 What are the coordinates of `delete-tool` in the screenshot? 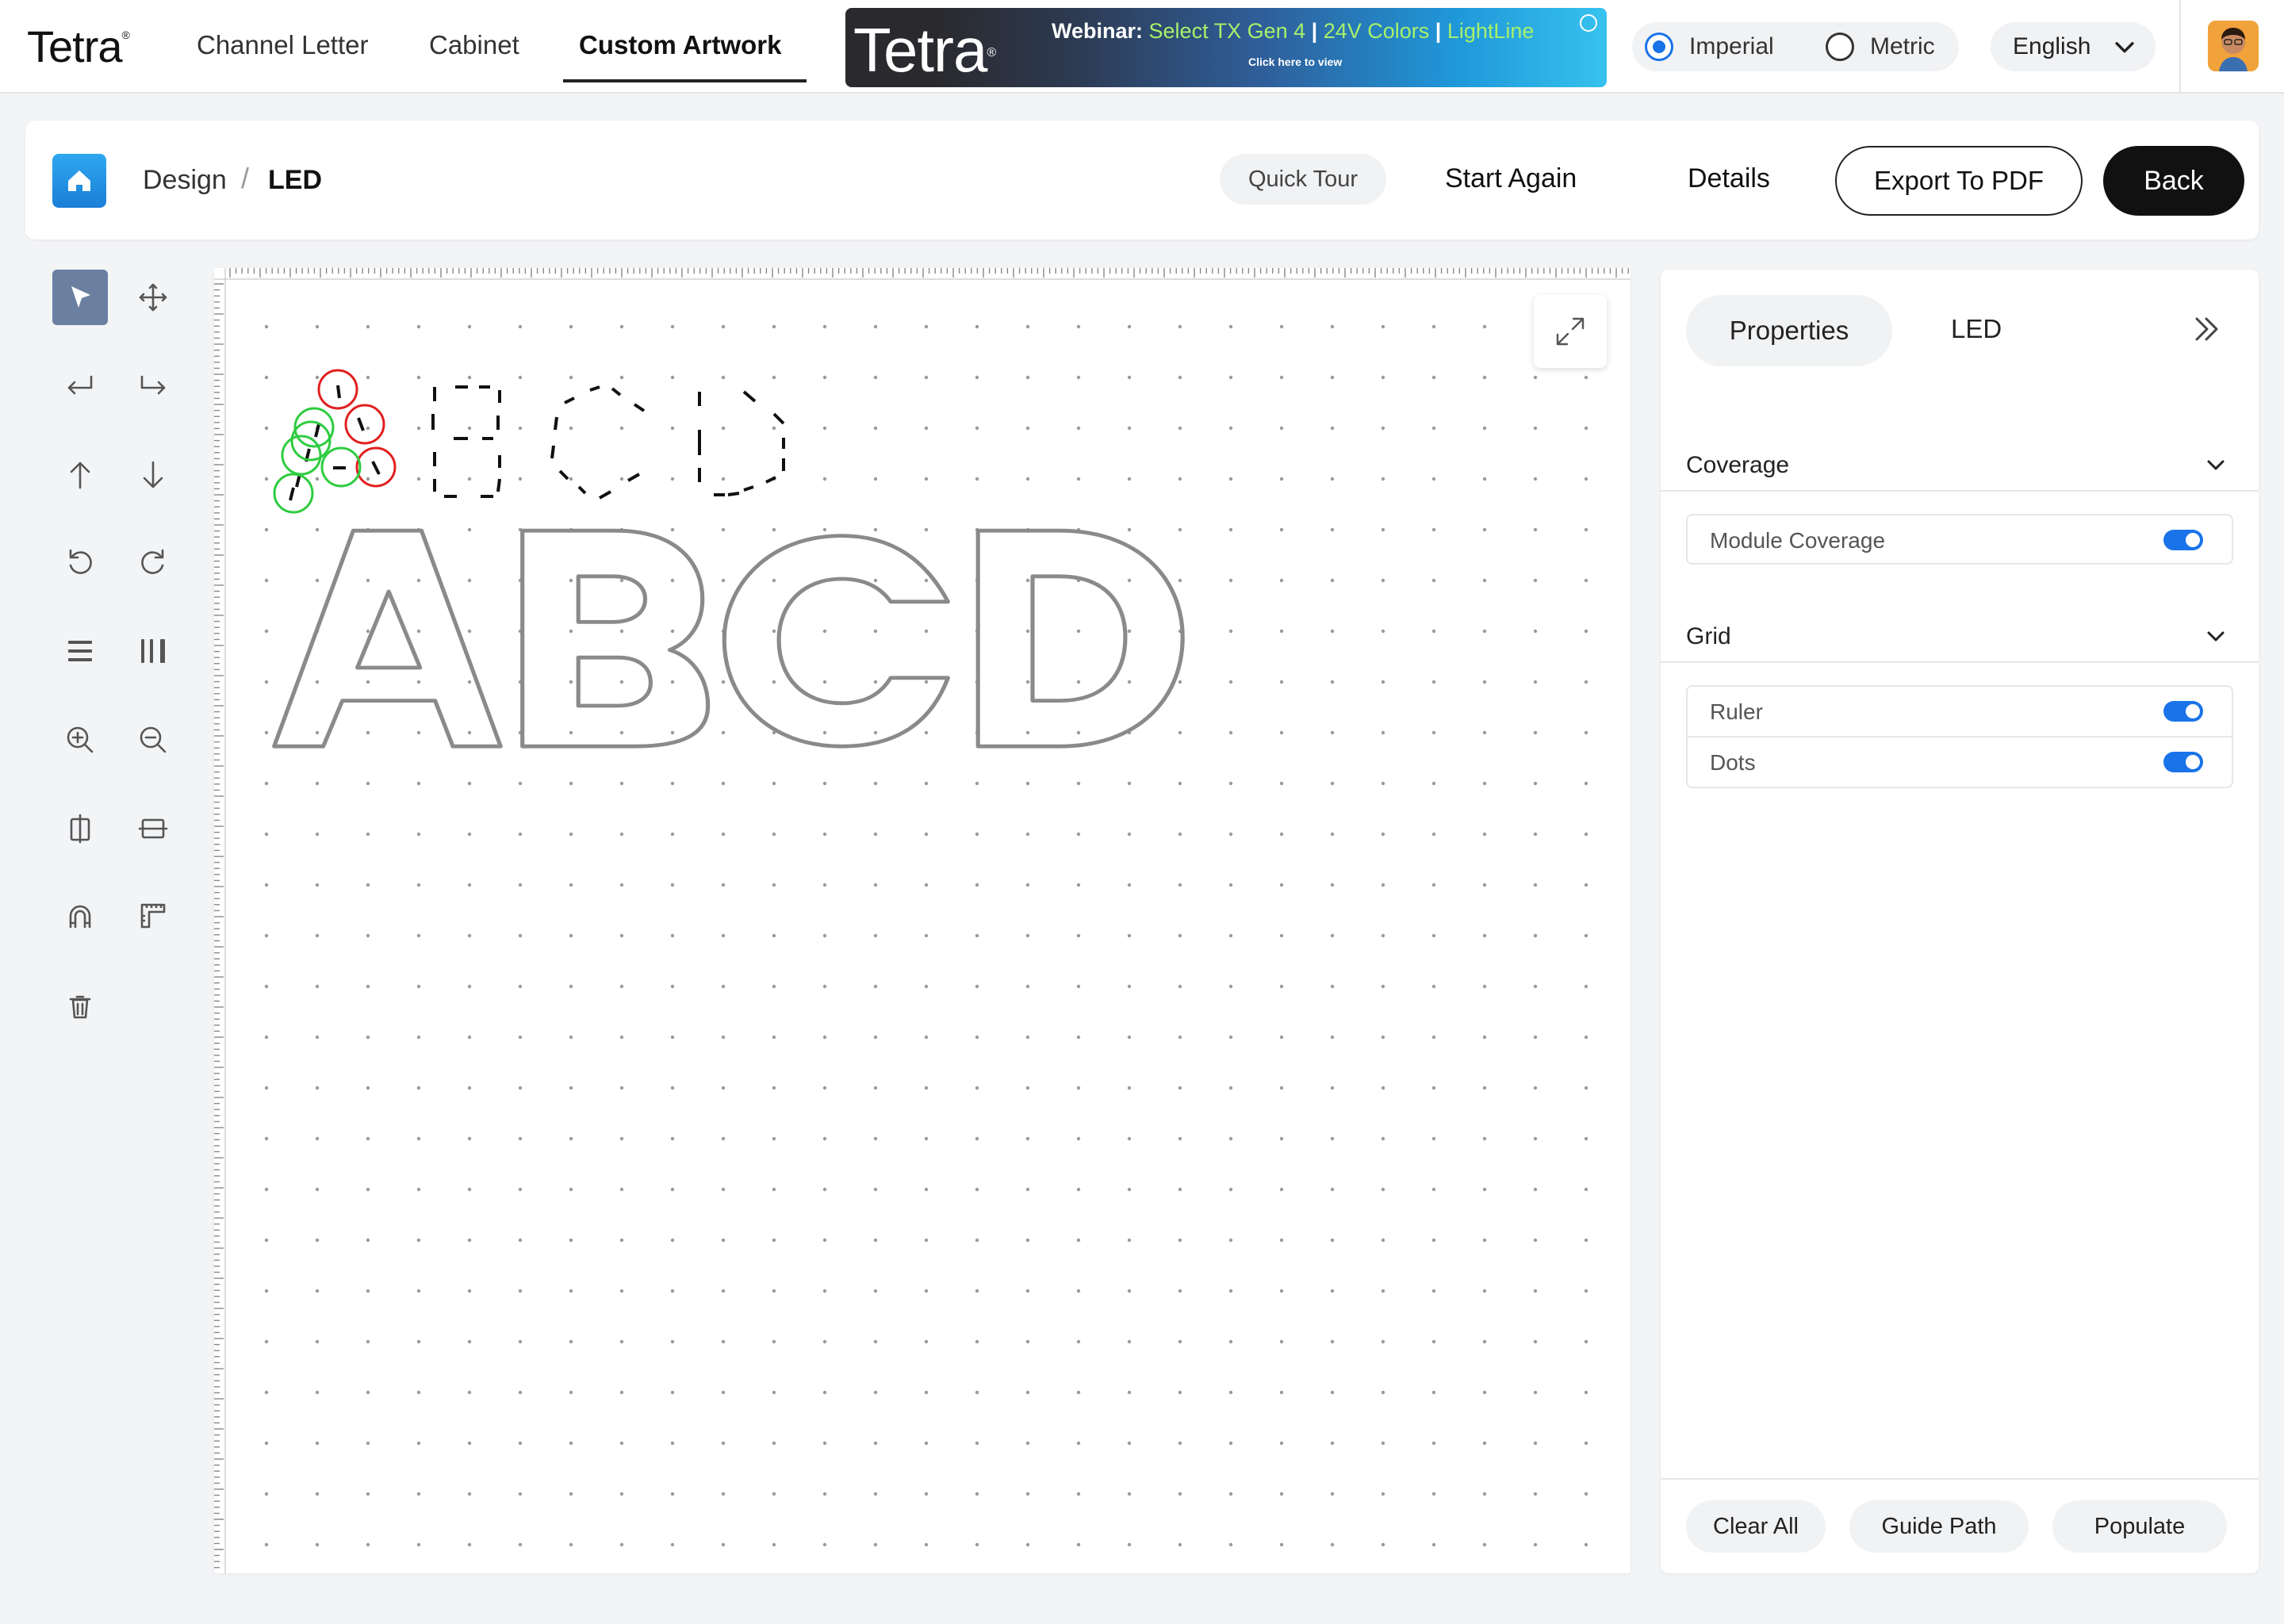 It's located at (80, 1006).